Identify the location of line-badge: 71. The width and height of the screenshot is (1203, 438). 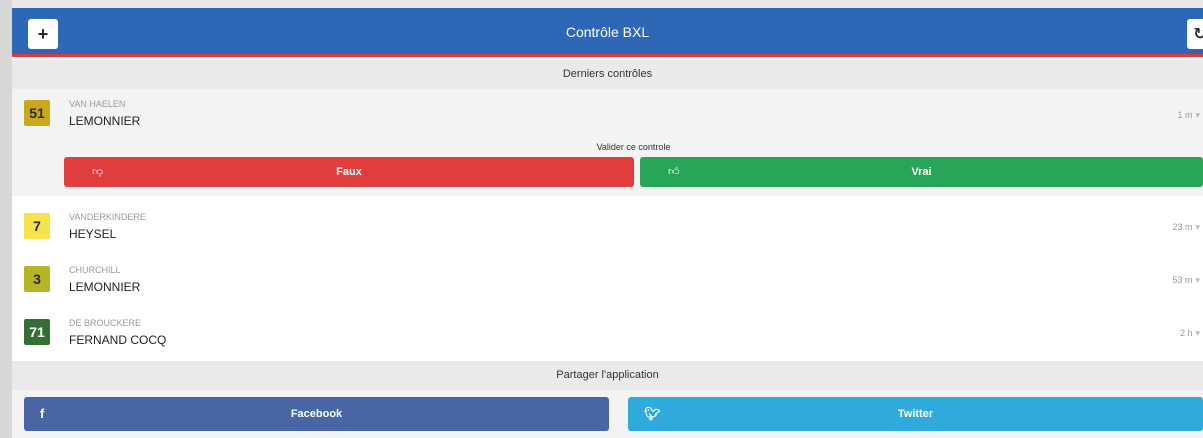
(37, 332).